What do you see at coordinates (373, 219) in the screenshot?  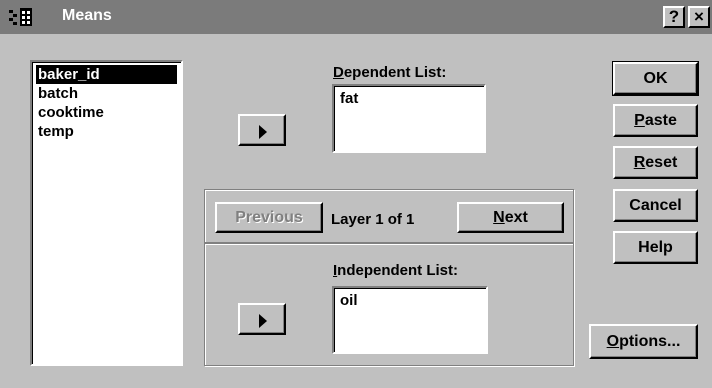 I see `layer-status: Layer 1 of 1` at bounding box center [373, 219].